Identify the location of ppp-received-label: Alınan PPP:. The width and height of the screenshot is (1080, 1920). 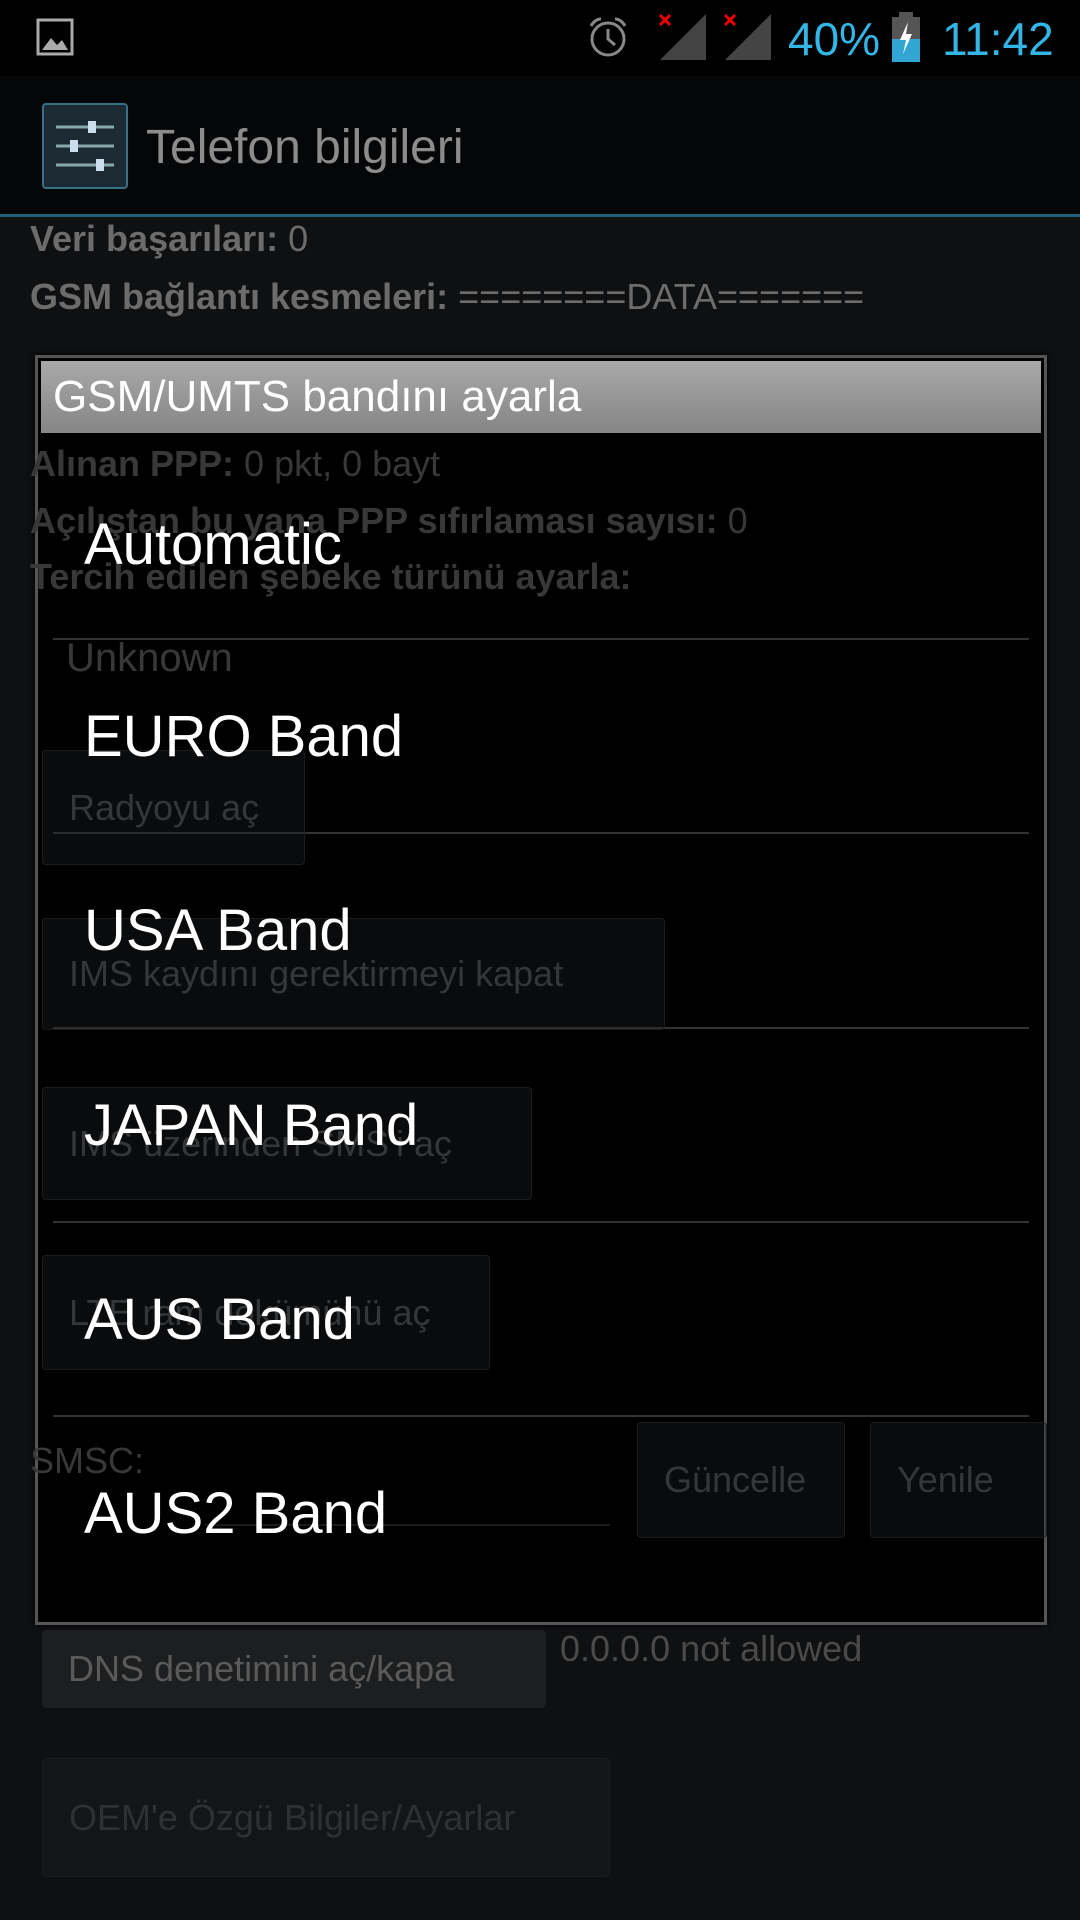
(132, 463).